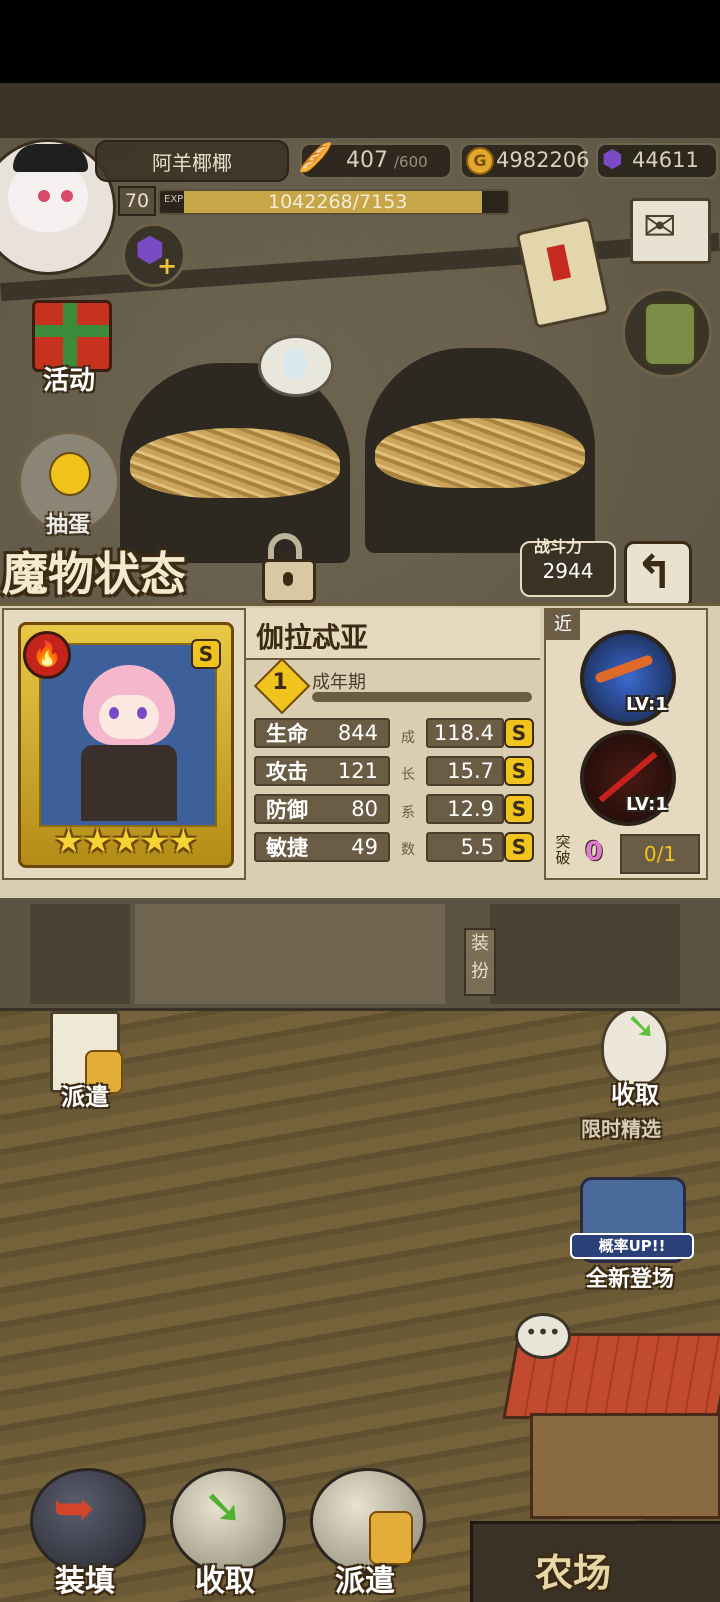  What do you see at coordinates (280, 682) in the screenshot?
I see `stage-number: 1` at bounding box center [280, 682].